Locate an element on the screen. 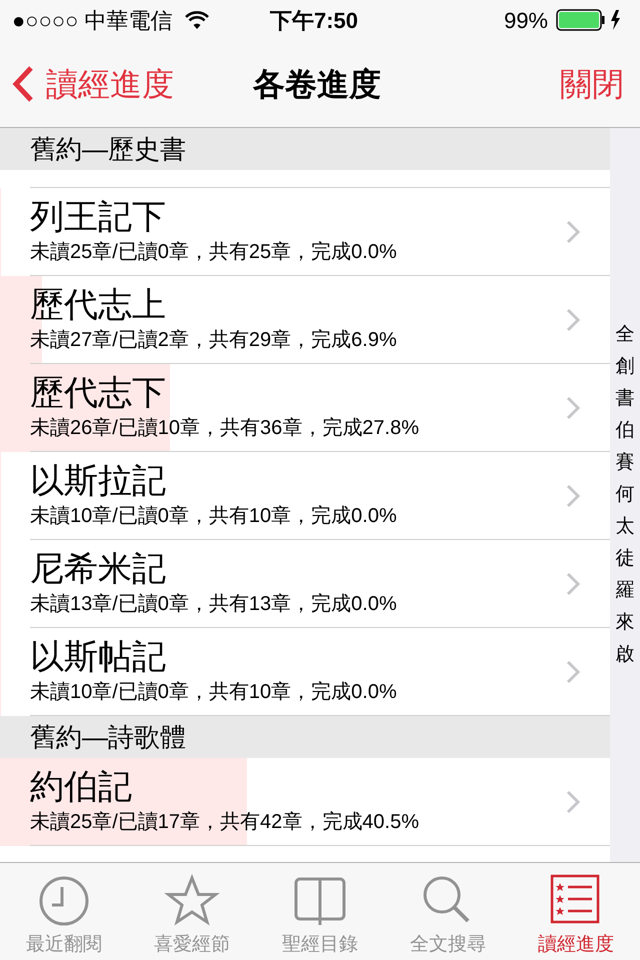 Image resolution: width=640 pixels, height=960 pixels. book-row: 以斯帖記 未讀10章/已讀0章，共有10章，完成0.0% is located at coordinates (305, 672).